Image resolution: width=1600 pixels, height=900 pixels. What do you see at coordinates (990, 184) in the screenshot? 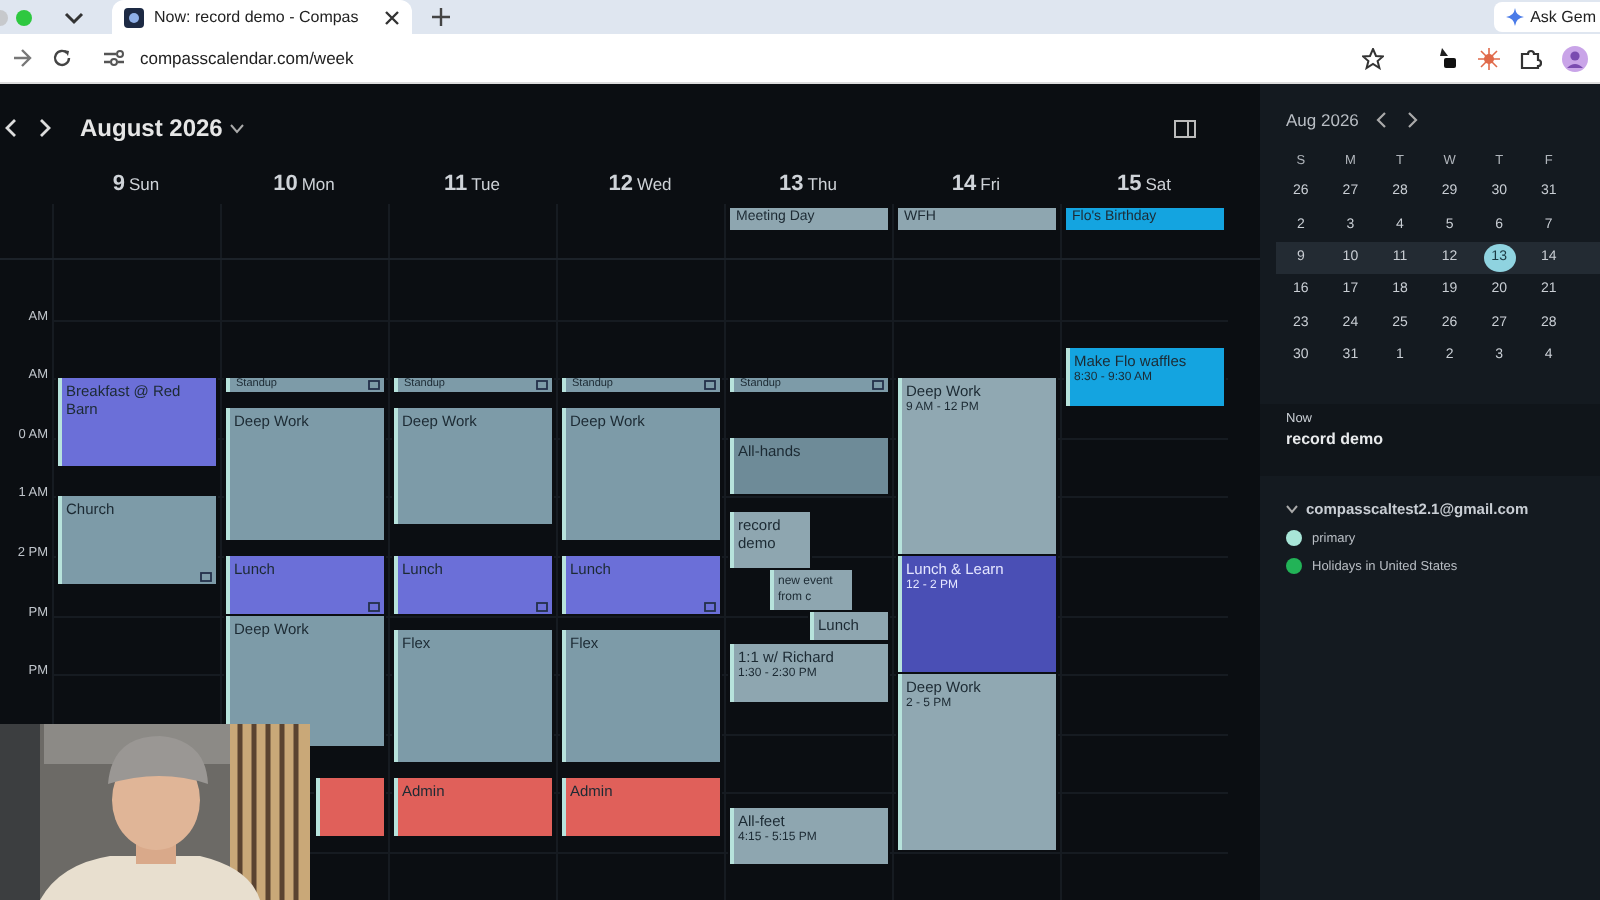
I see `day-name: Fri` at bounding box center [990, 184].